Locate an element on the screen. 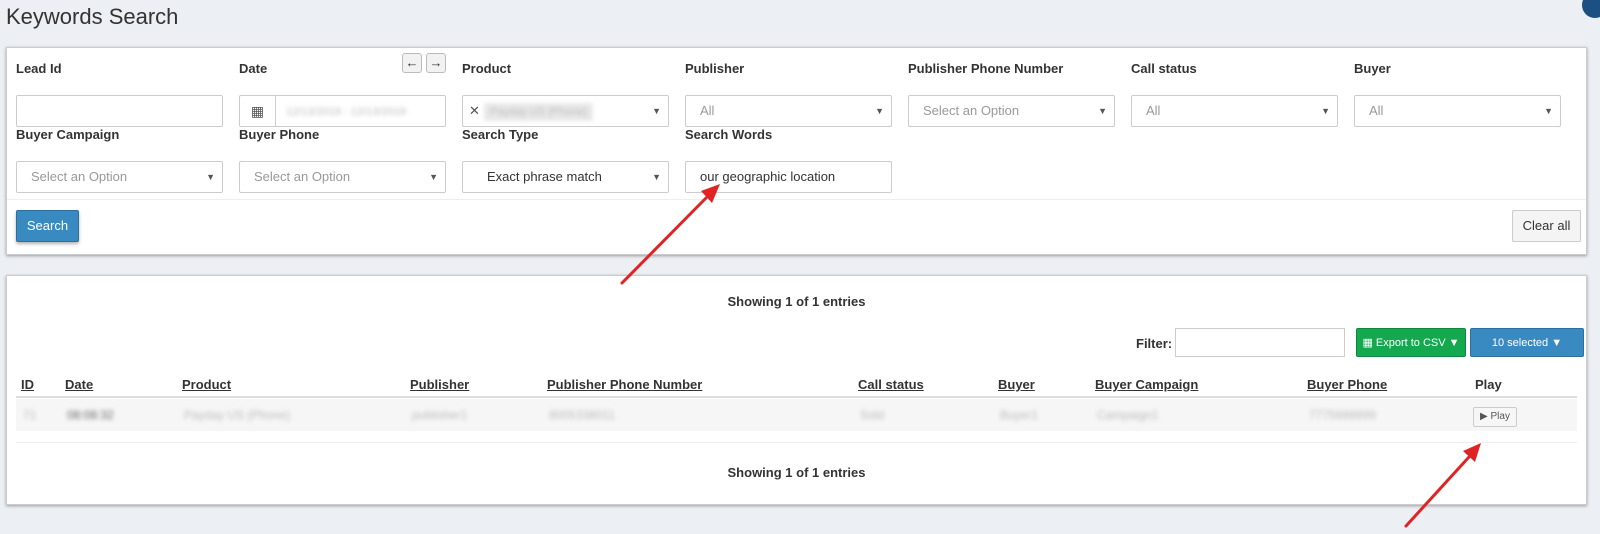 This screenshot has height=534, width=1600. product-select: ✕ Payday US (Phone) ▼ is located at coordinates (565, 111).